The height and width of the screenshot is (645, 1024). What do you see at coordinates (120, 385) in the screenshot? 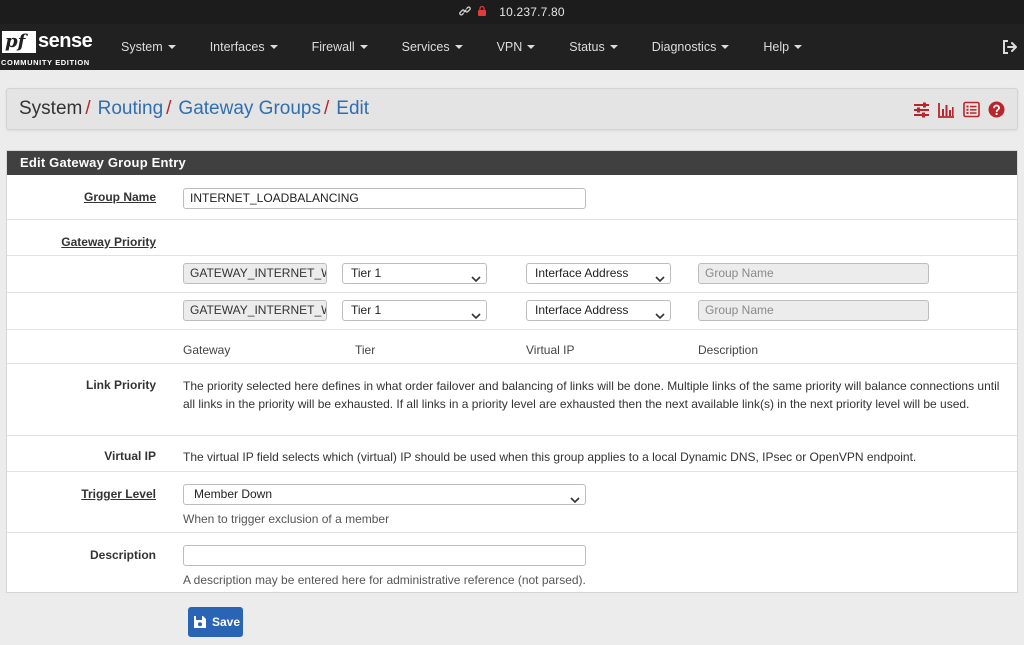
I see `link-priority-label: Link Priority` at bounding box center [120, 385].